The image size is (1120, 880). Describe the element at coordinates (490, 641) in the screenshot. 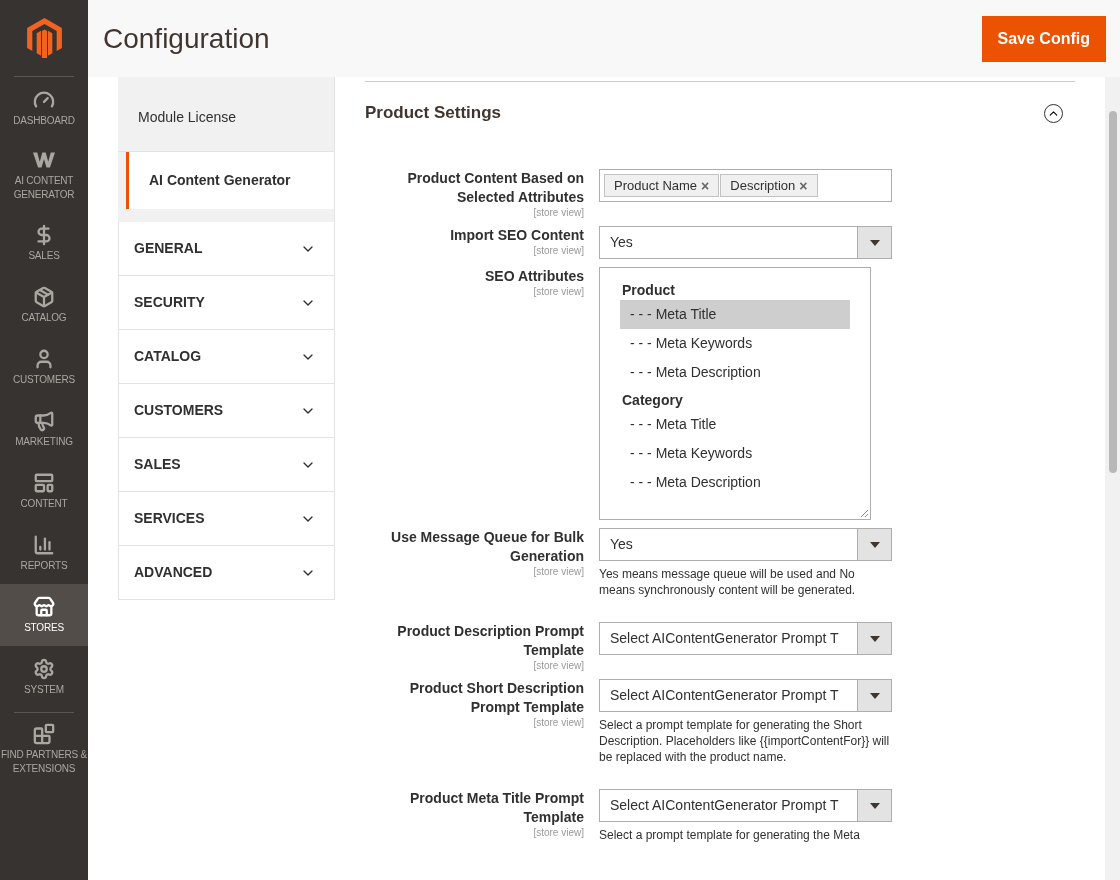

I see `field-label: Product Description Prompt Template` at that location.